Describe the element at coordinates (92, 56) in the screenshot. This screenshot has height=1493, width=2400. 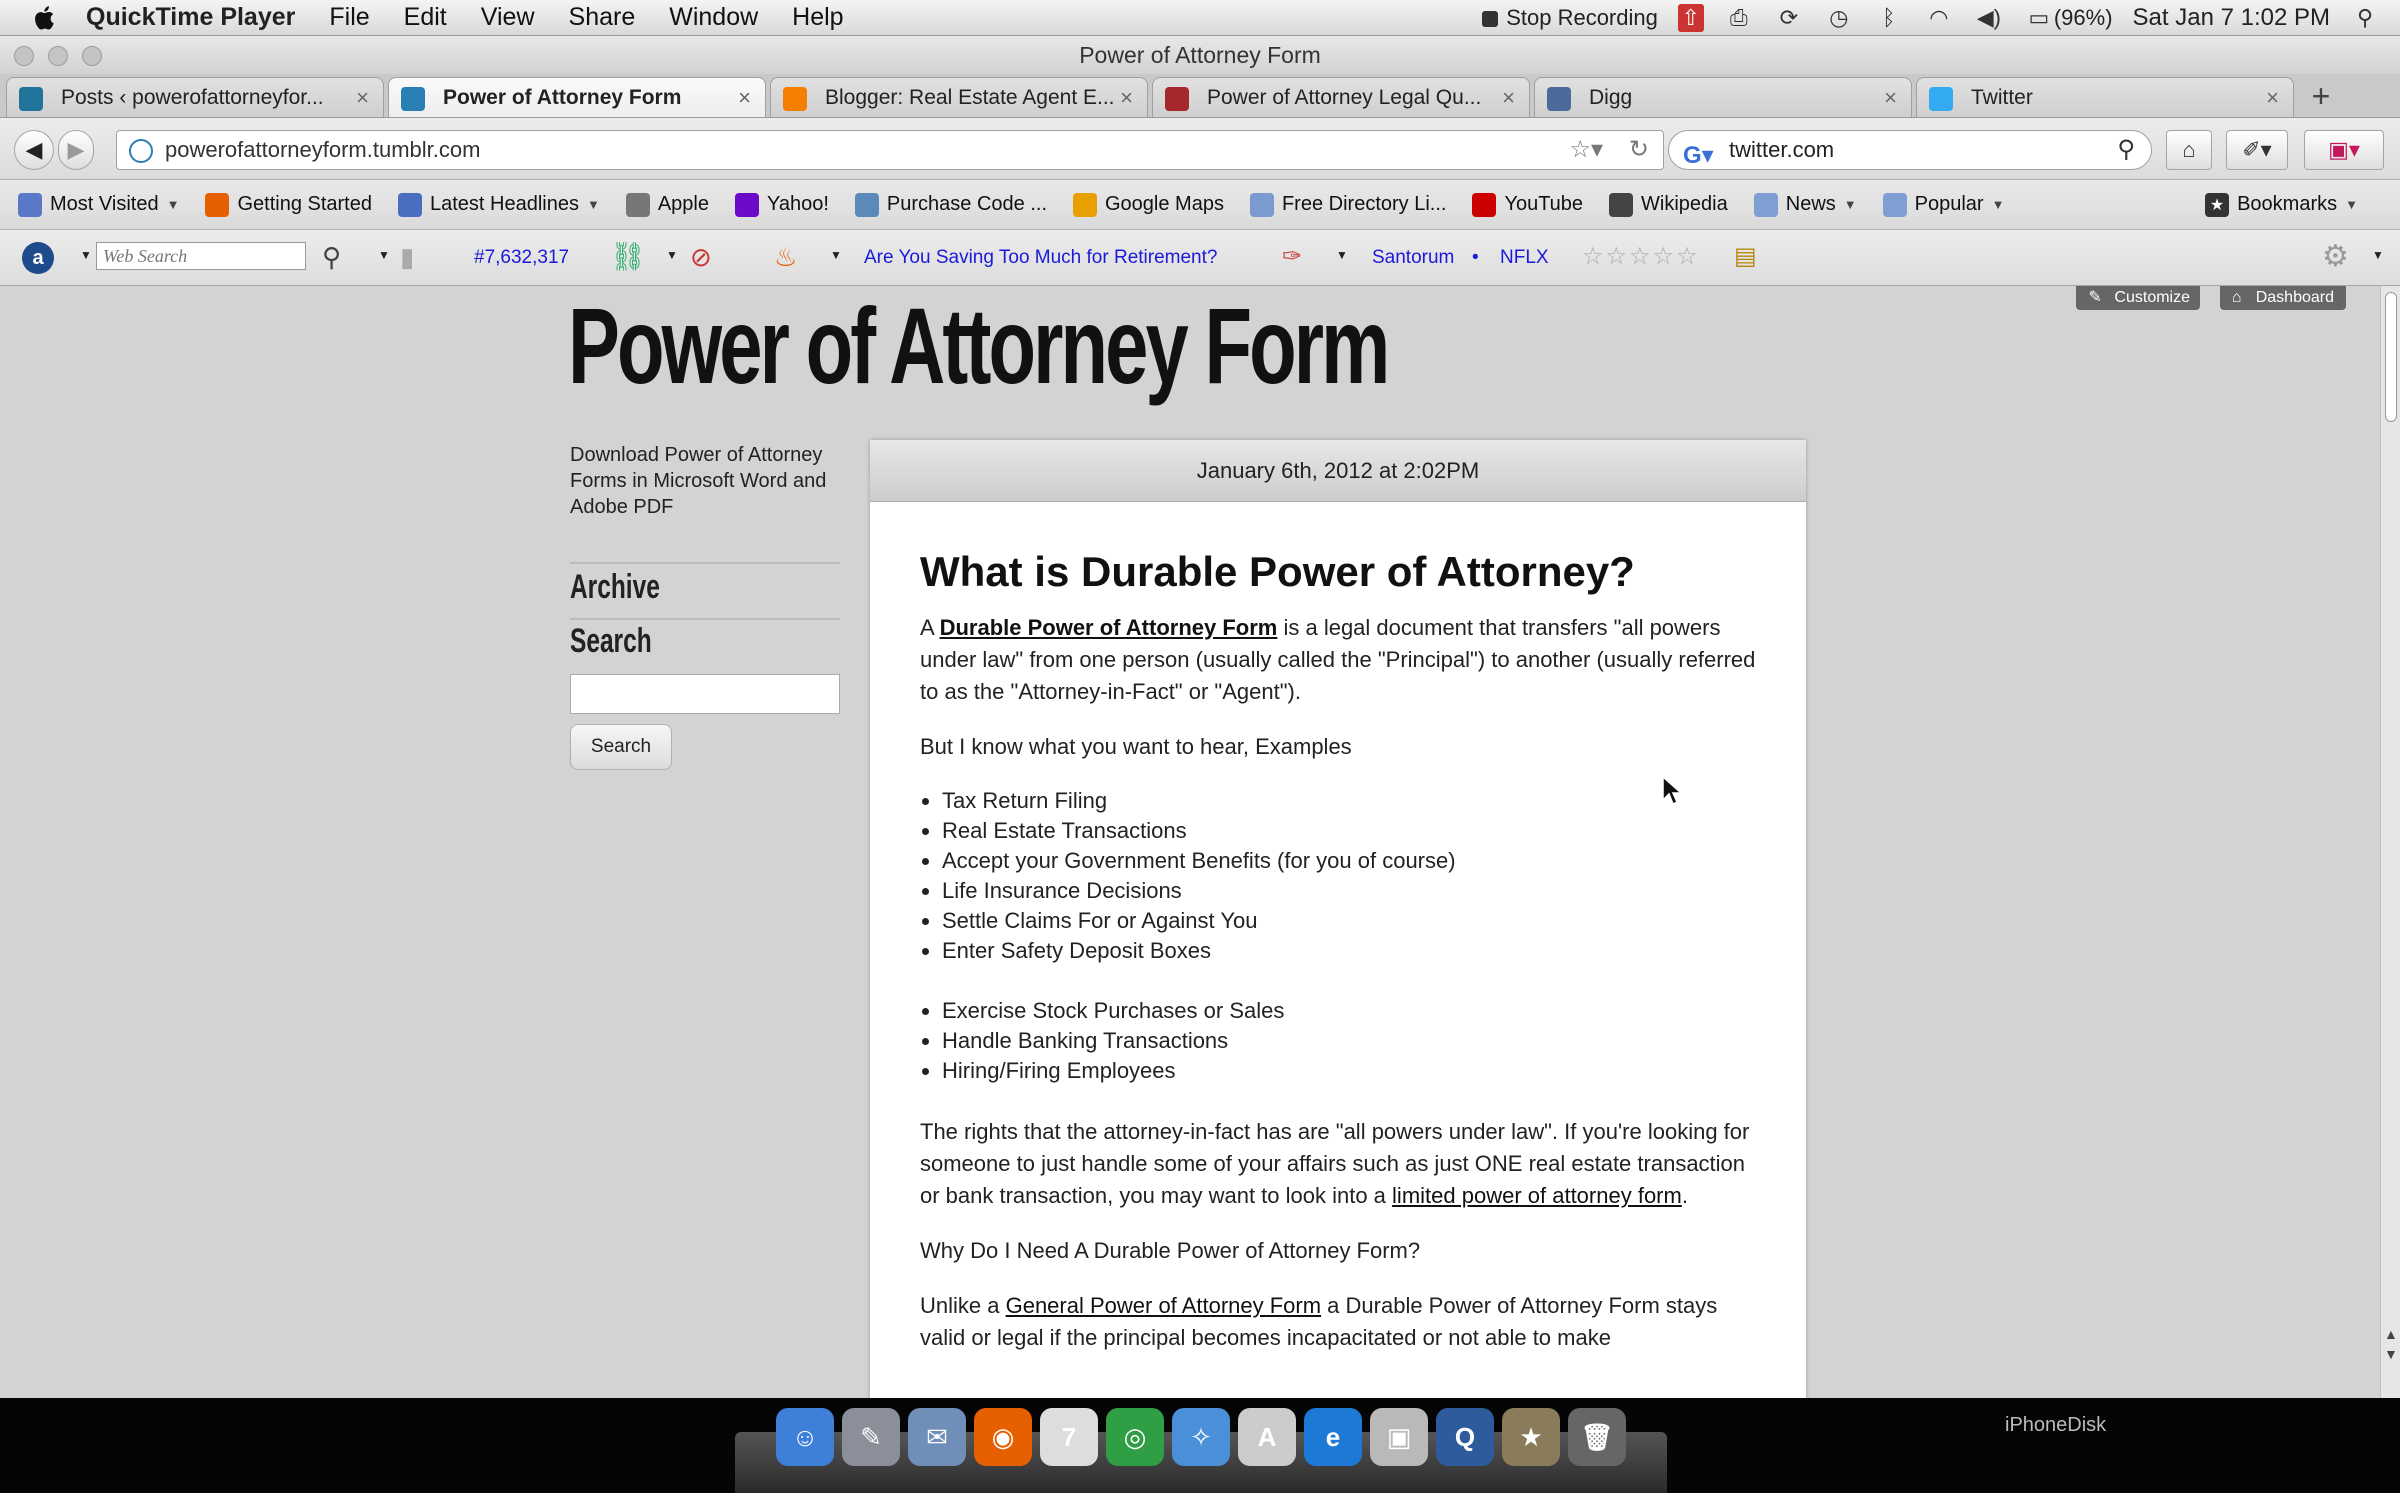
I see `zoom-window-button` at that location.